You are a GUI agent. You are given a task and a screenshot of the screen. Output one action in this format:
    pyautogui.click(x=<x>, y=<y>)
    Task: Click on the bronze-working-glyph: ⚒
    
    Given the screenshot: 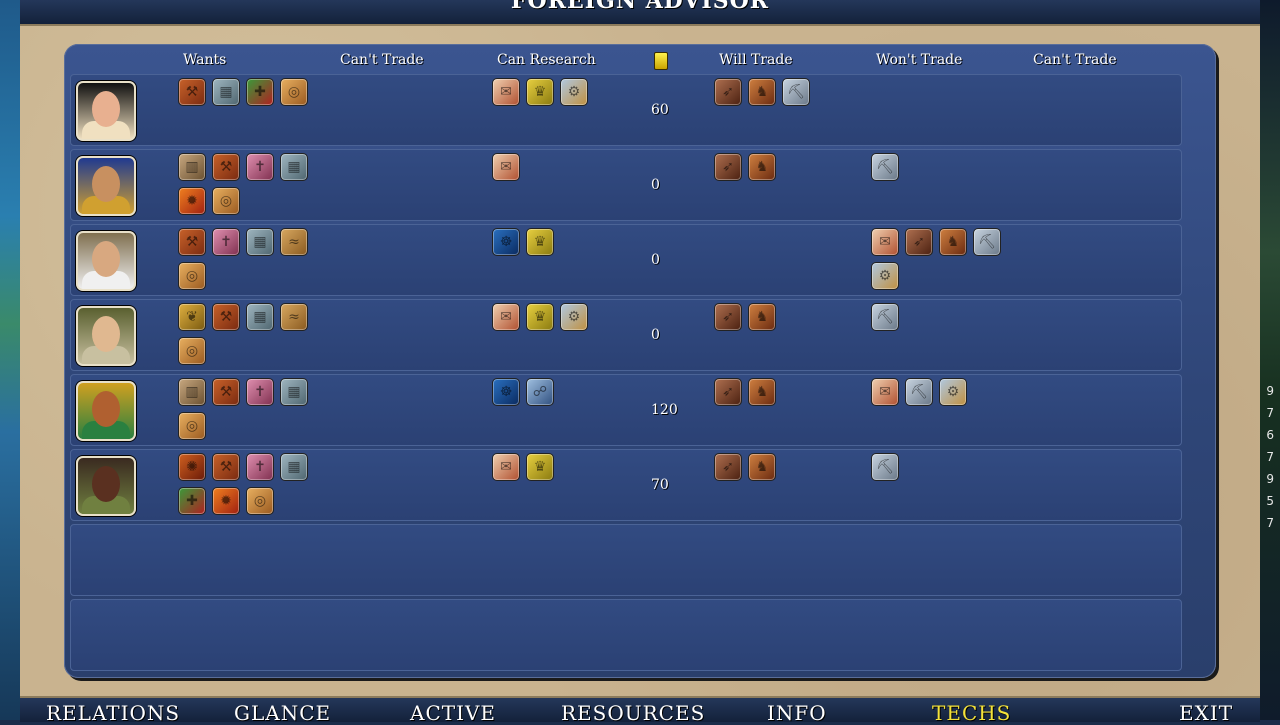 What is the action you would take?
    pyautogui.click(x=226, y=317)
    